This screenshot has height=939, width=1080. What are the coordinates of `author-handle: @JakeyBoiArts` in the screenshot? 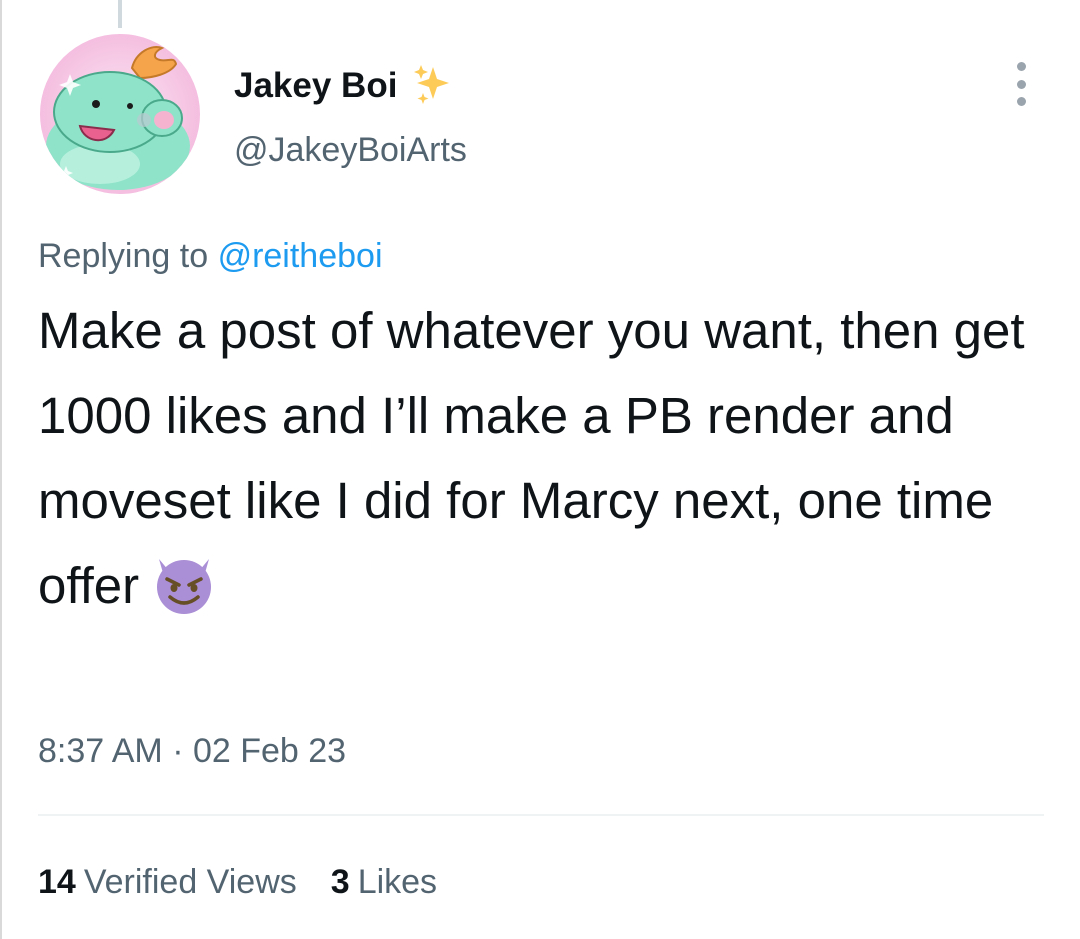 It's located at (350, 150).